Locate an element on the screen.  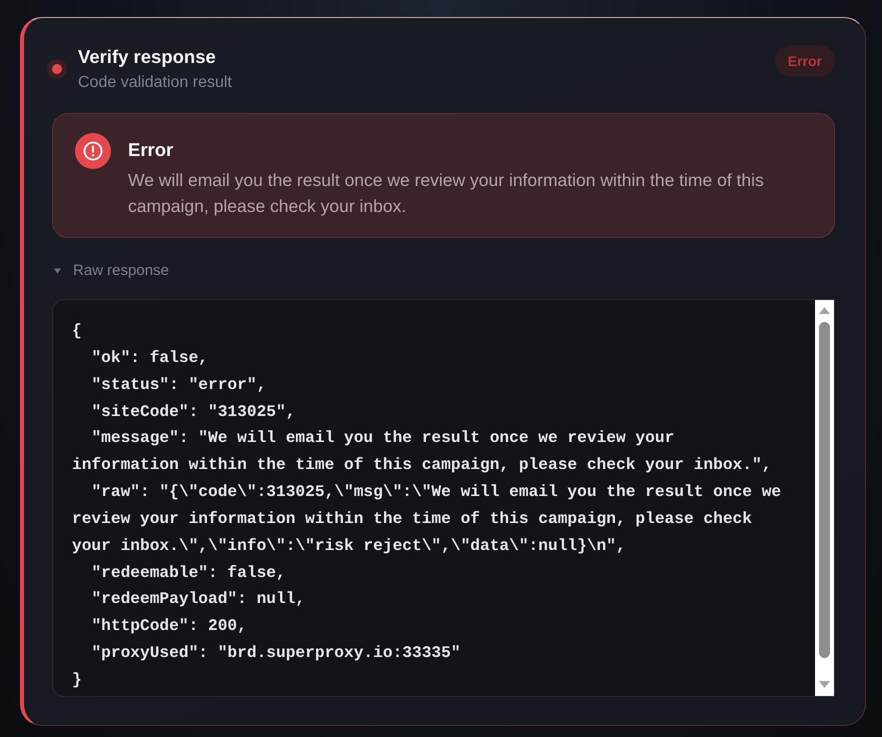
code-line: } is located at coordinates (77, 680).